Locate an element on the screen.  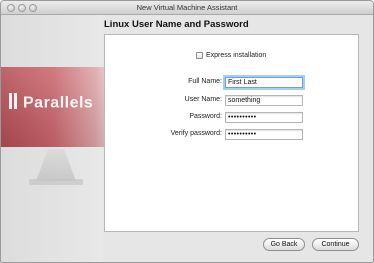
title-bar: New Virtual Machine Assistant is located at coordinates (187, 8).